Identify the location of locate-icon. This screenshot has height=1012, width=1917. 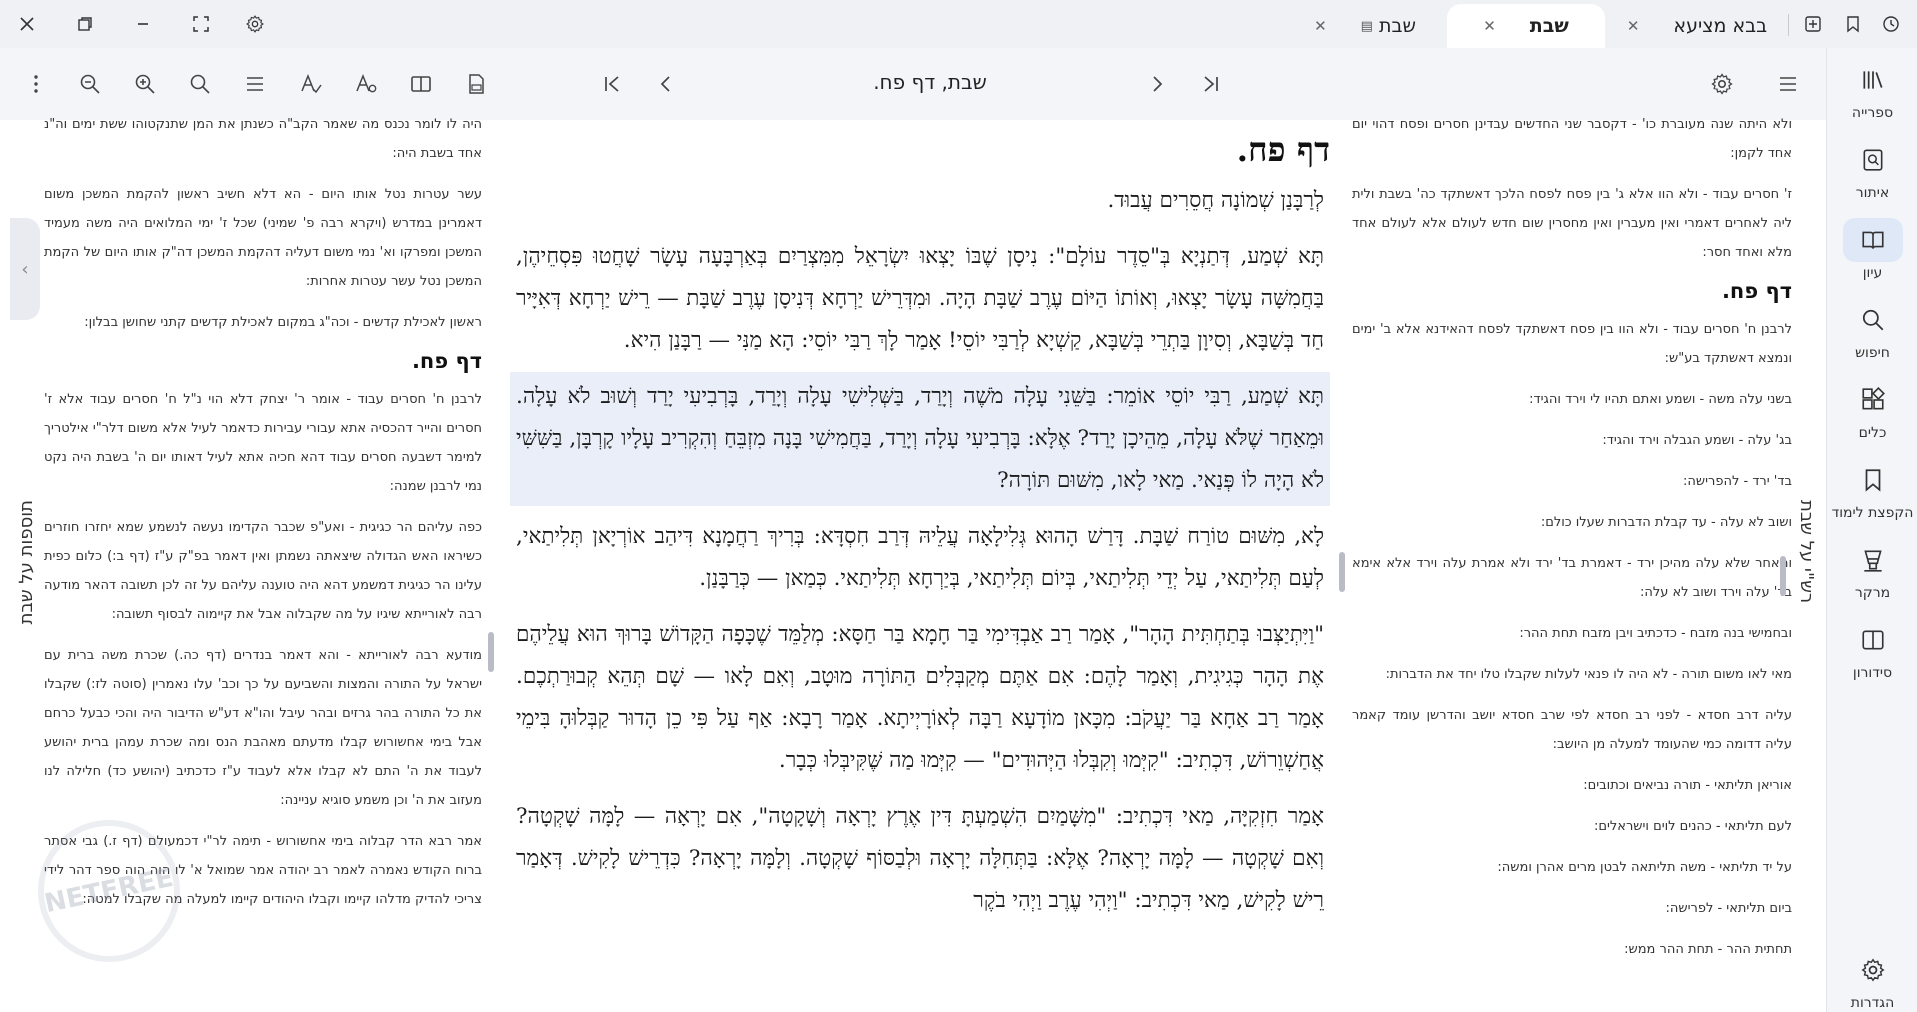
(1873, 160).